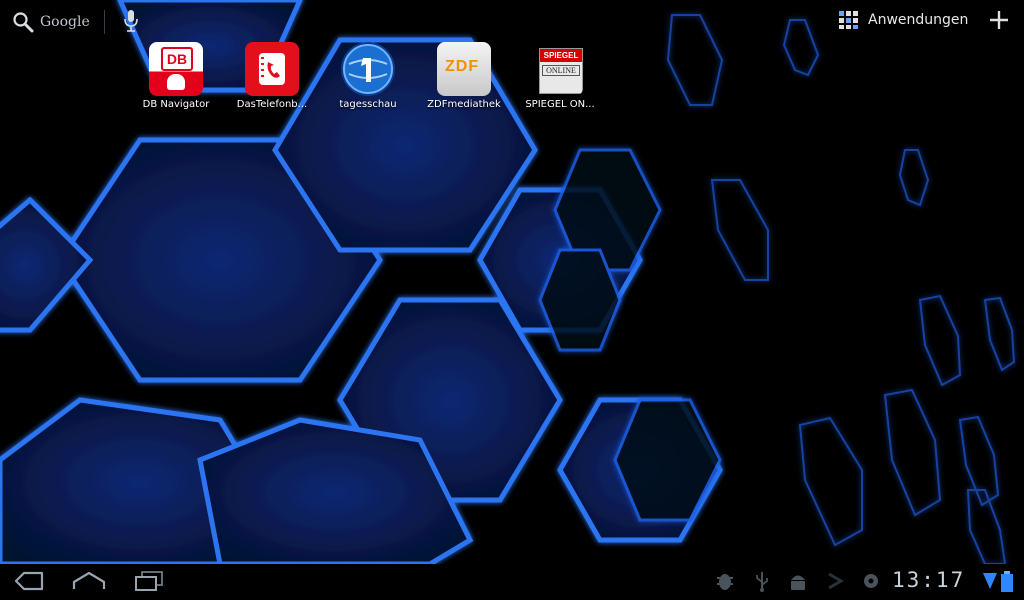 The width and height of the screenshot is (1024, 600). What do you see at coordinates (368, 104) in the screenshot?
I see `shortcut-label: tagesschau` at bounding box center [368, 104].